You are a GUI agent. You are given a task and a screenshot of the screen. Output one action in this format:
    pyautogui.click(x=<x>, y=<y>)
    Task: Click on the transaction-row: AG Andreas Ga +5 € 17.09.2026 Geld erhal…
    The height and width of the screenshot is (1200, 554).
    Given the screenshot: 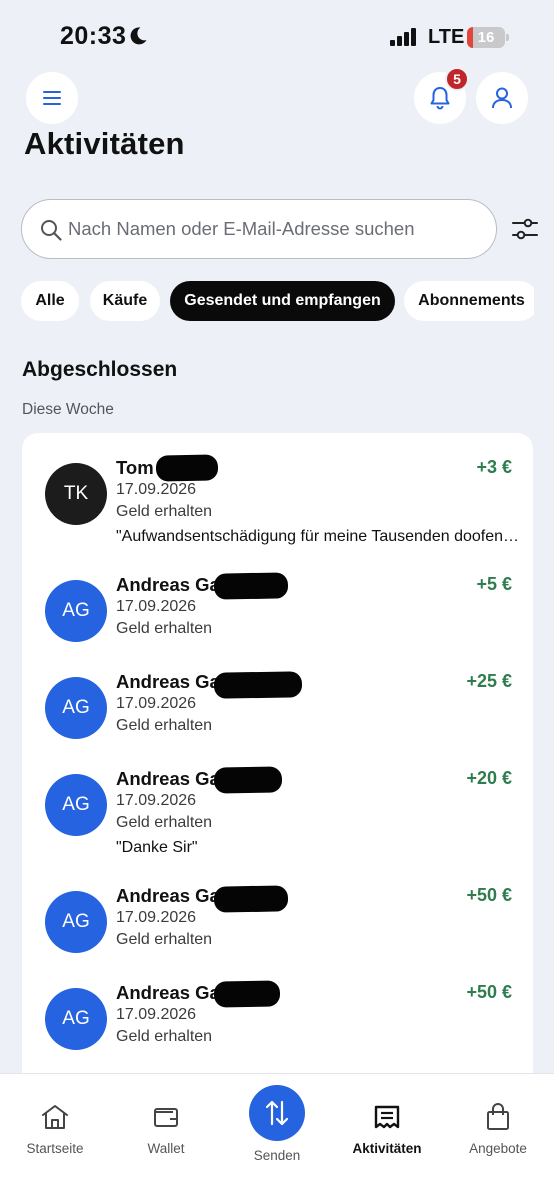 What is the action you would take?
    pyautogui.click(x=277, y=613)
    